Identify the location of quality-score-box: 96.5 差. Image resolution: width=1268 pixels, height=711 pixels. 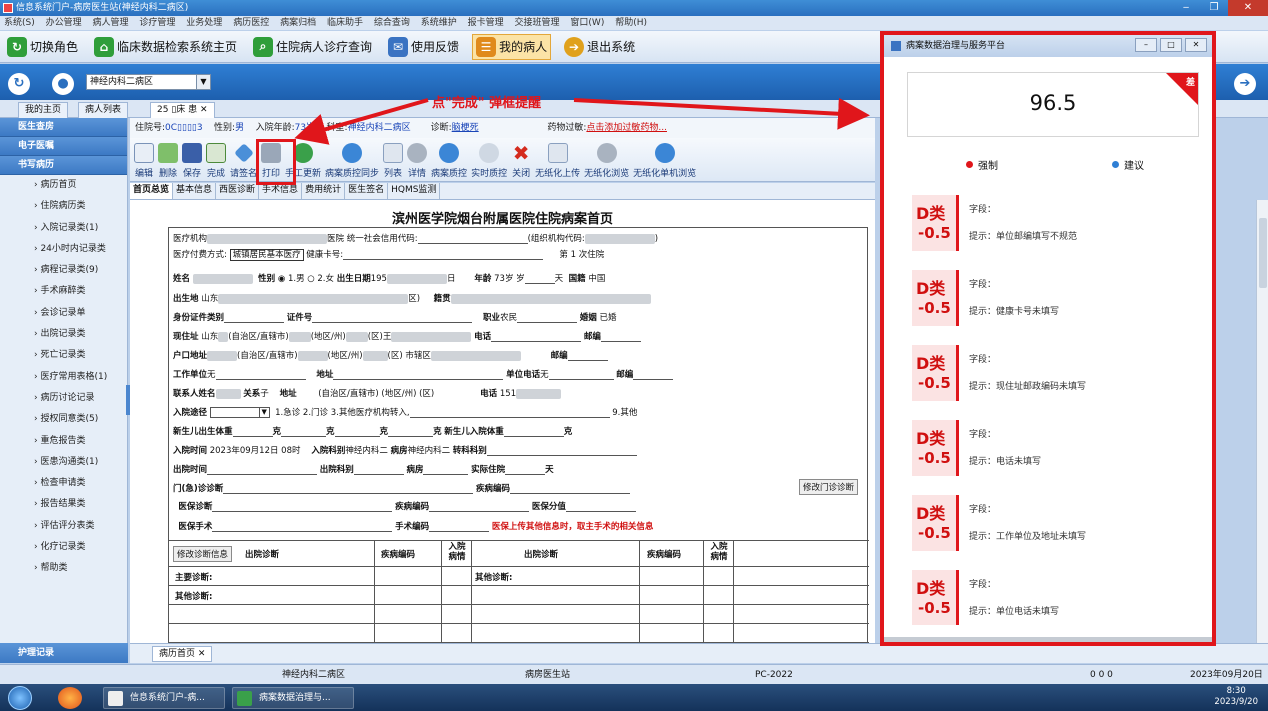
(1053, 104).